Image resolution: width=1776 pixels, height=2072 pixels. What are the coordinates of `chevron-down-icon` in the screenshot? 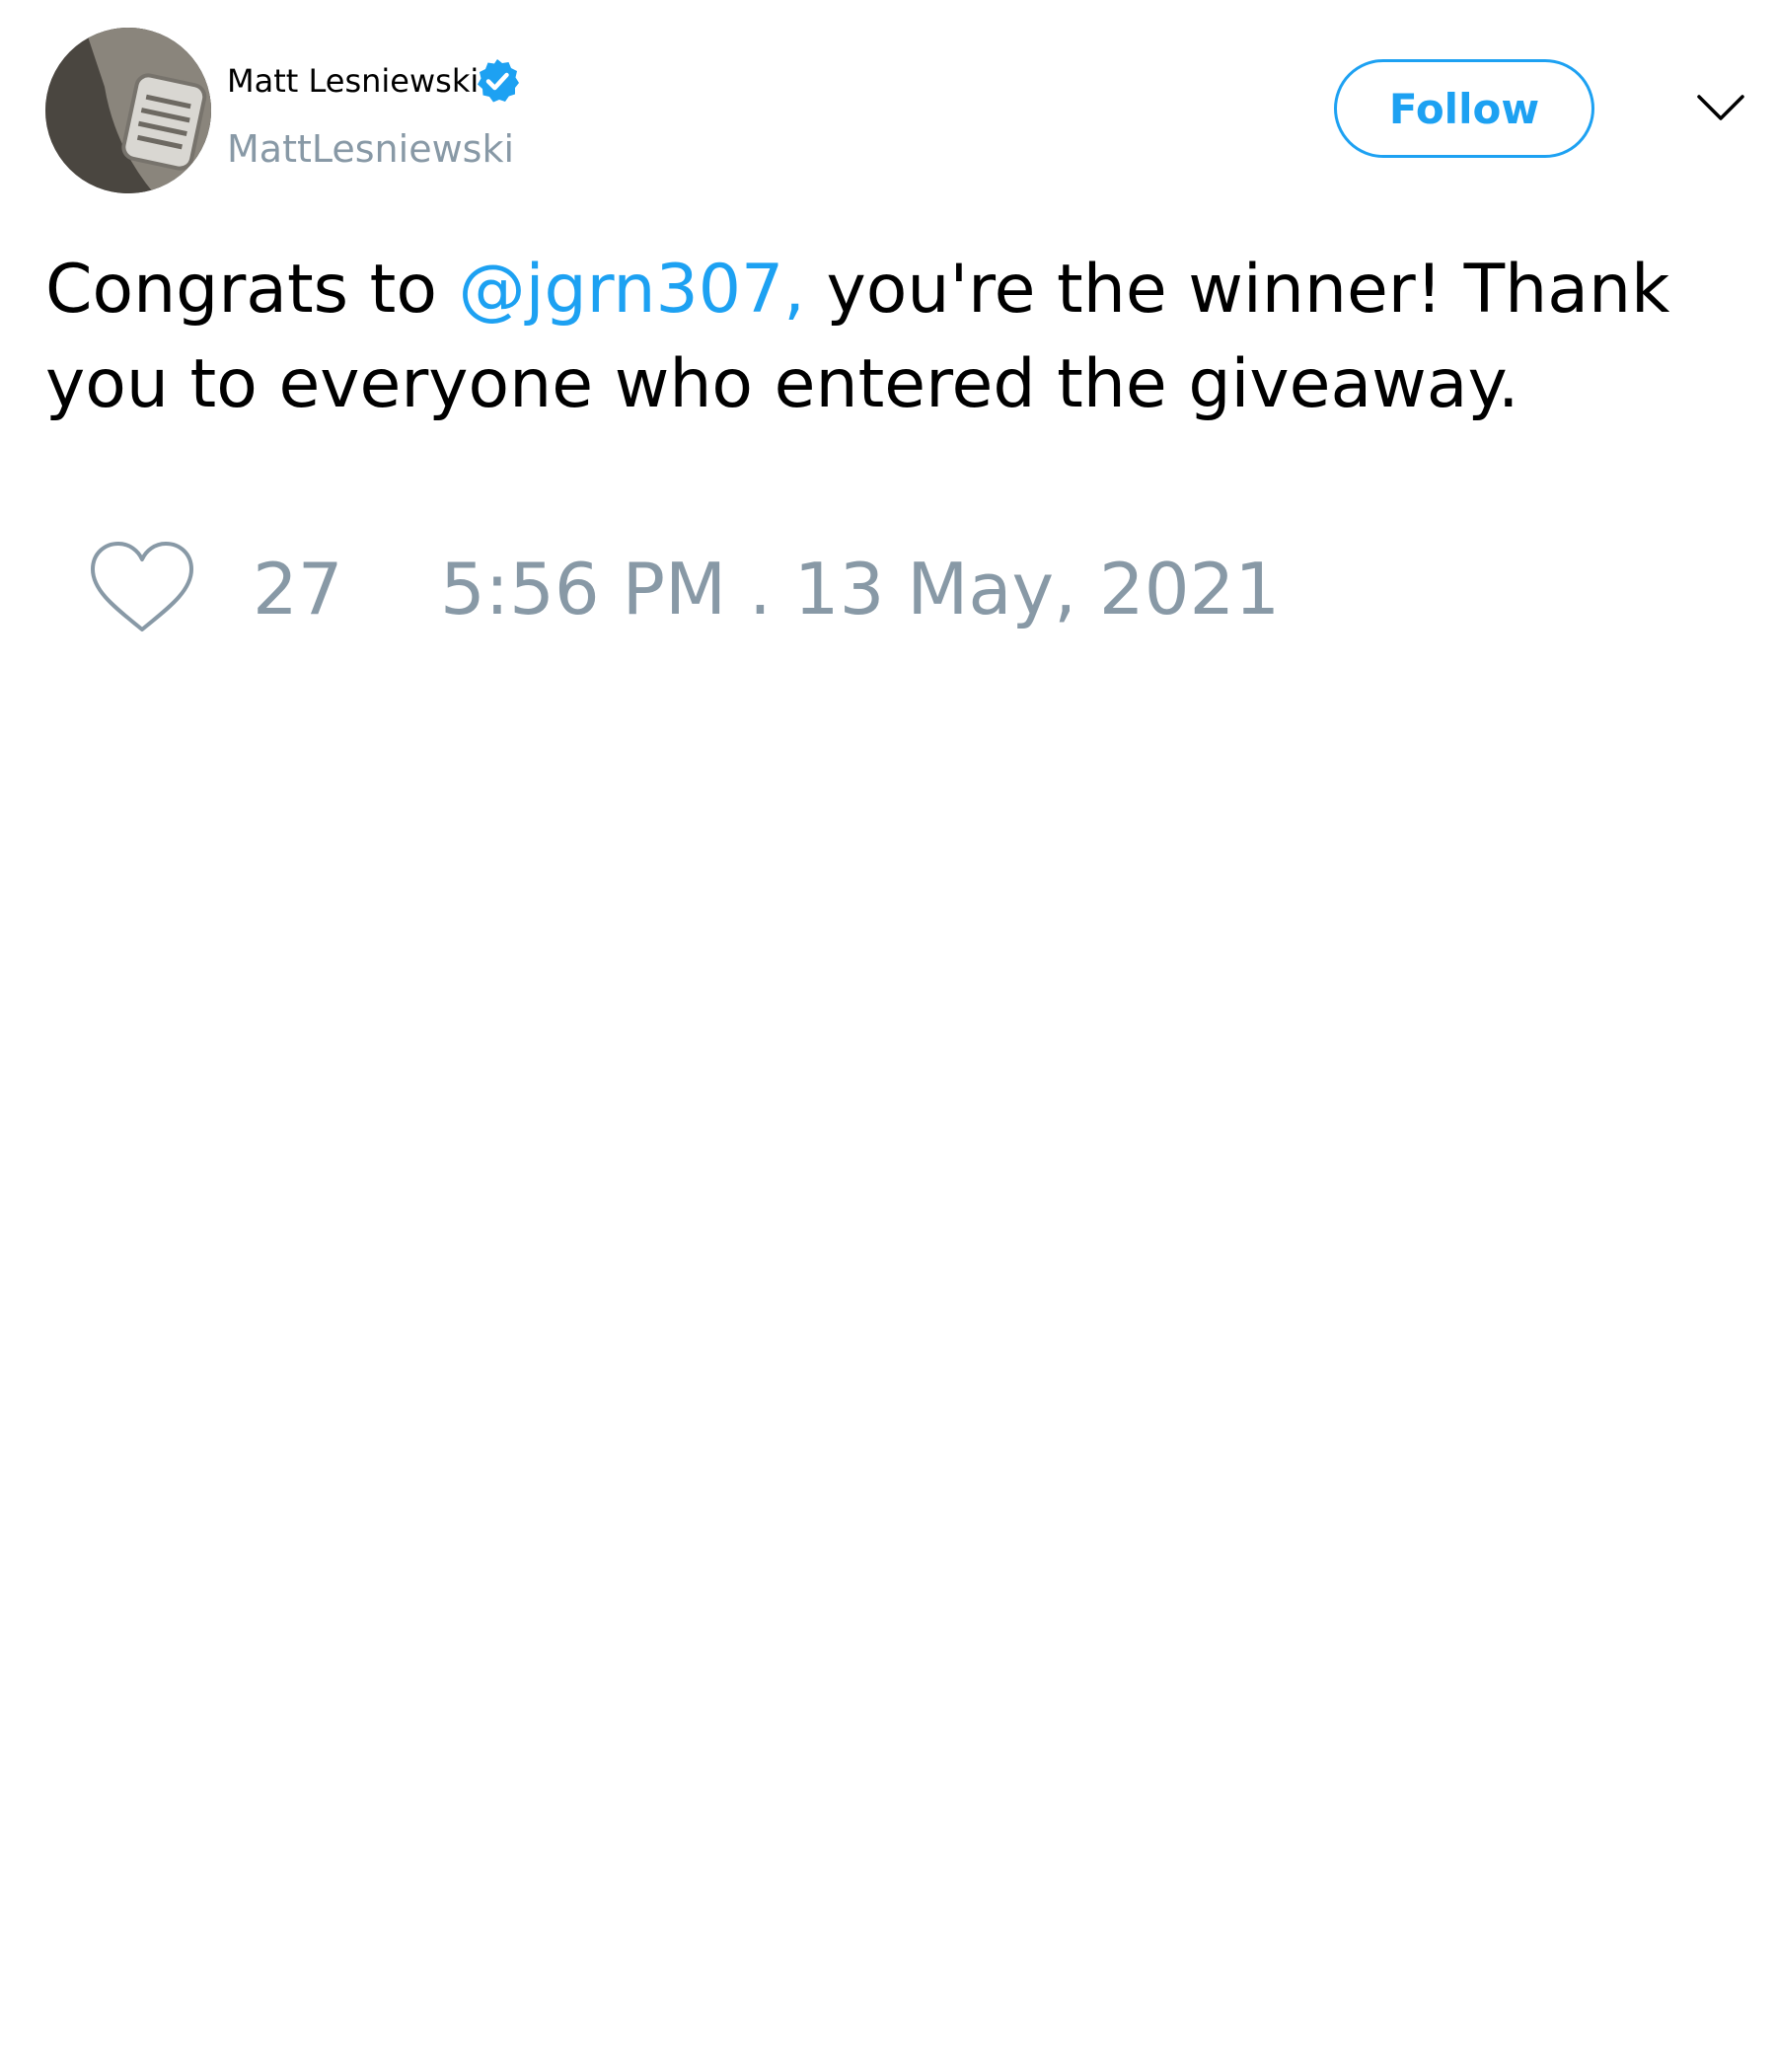 It's located at (1721, 109).